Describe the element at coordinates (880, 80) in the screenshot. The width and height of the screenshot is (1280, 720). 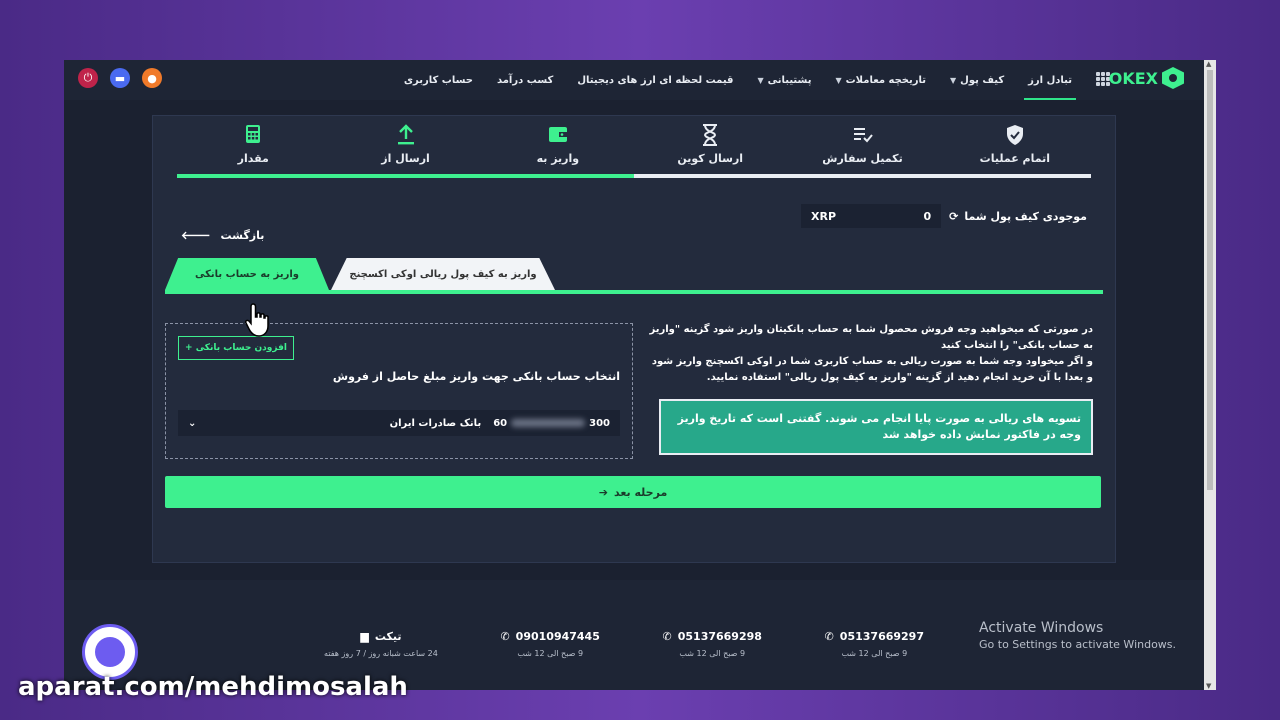
I see `nav-item-trade-history: تاریخچه معاملات ▼` at that location.